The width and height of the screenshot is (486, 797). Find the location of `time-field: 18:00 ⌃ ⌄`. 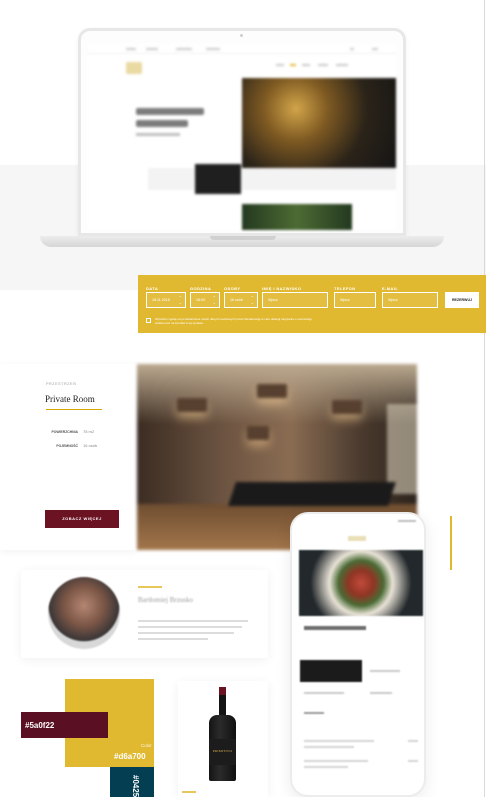

time-field: 18:00 ⌃ ⌄ is located at coordinates (205, 300).